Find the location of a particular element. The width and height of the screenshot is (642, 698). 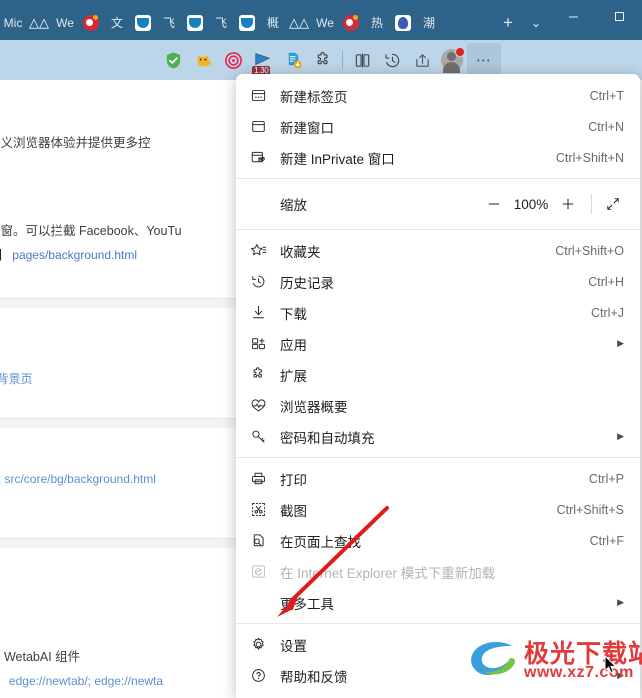

favorites-star-icon is located at coordinates (265, 250).